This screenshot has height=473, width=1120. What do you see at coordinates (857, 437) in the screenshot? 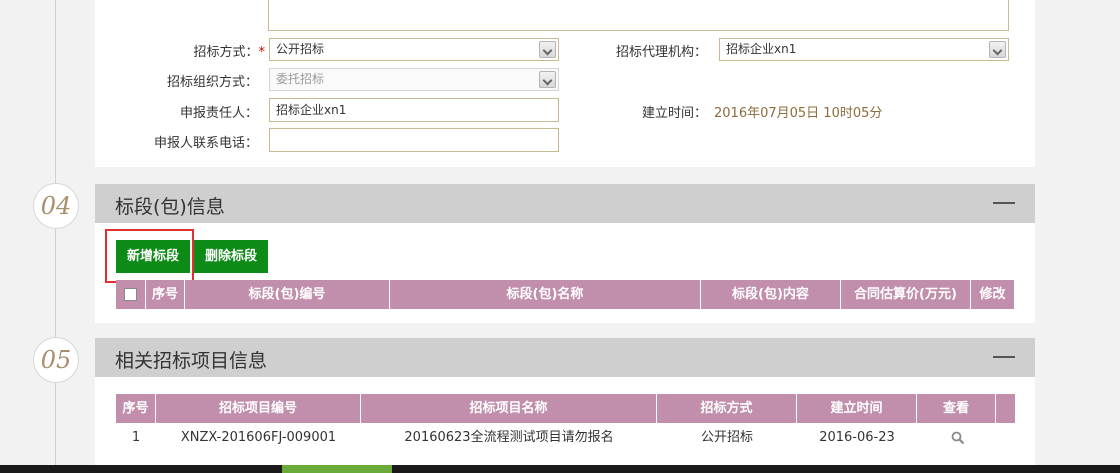
I see `row-created-date: 2016-06-23` at bounding box center [857, 437].